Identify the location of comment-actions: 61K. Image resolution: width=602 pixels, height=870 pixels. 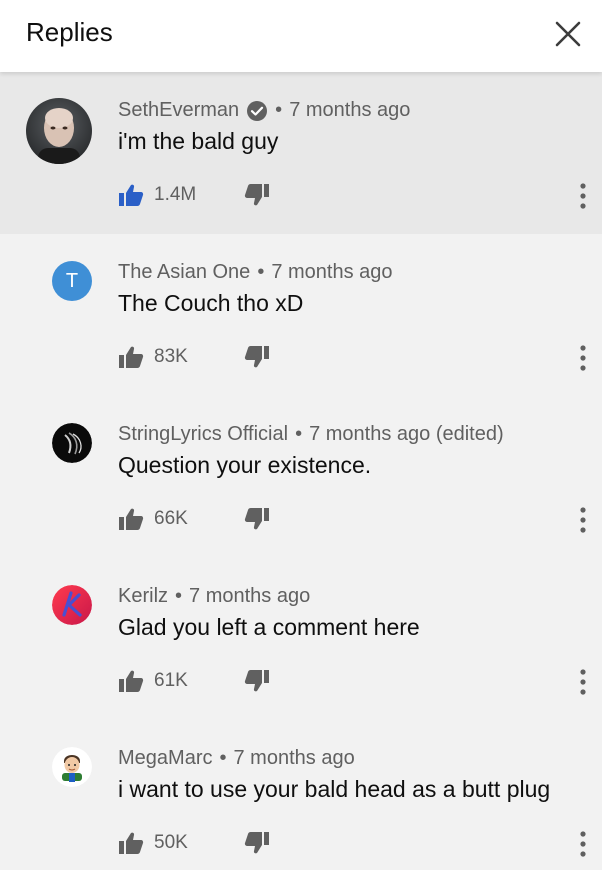
(194, 681).